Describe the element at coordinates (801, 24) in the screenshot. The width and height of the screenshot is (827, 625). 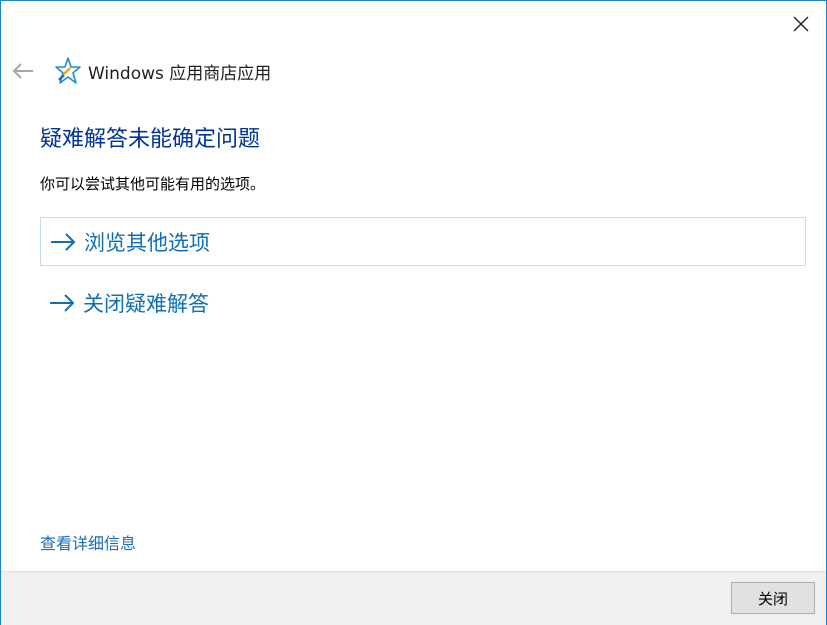
I see `close-icon` at that location.